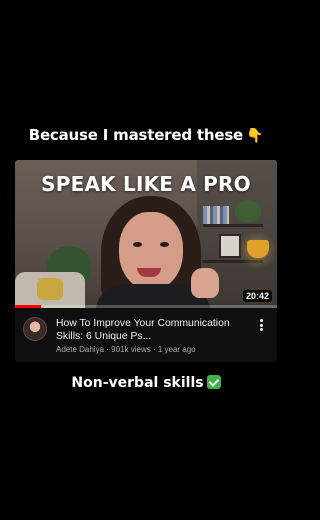 The width and height of the screenshot is (320, 520). What do you see at coordinates (248, 211) in the screenshot?
I see `plant` at bounding box center [248, 211].